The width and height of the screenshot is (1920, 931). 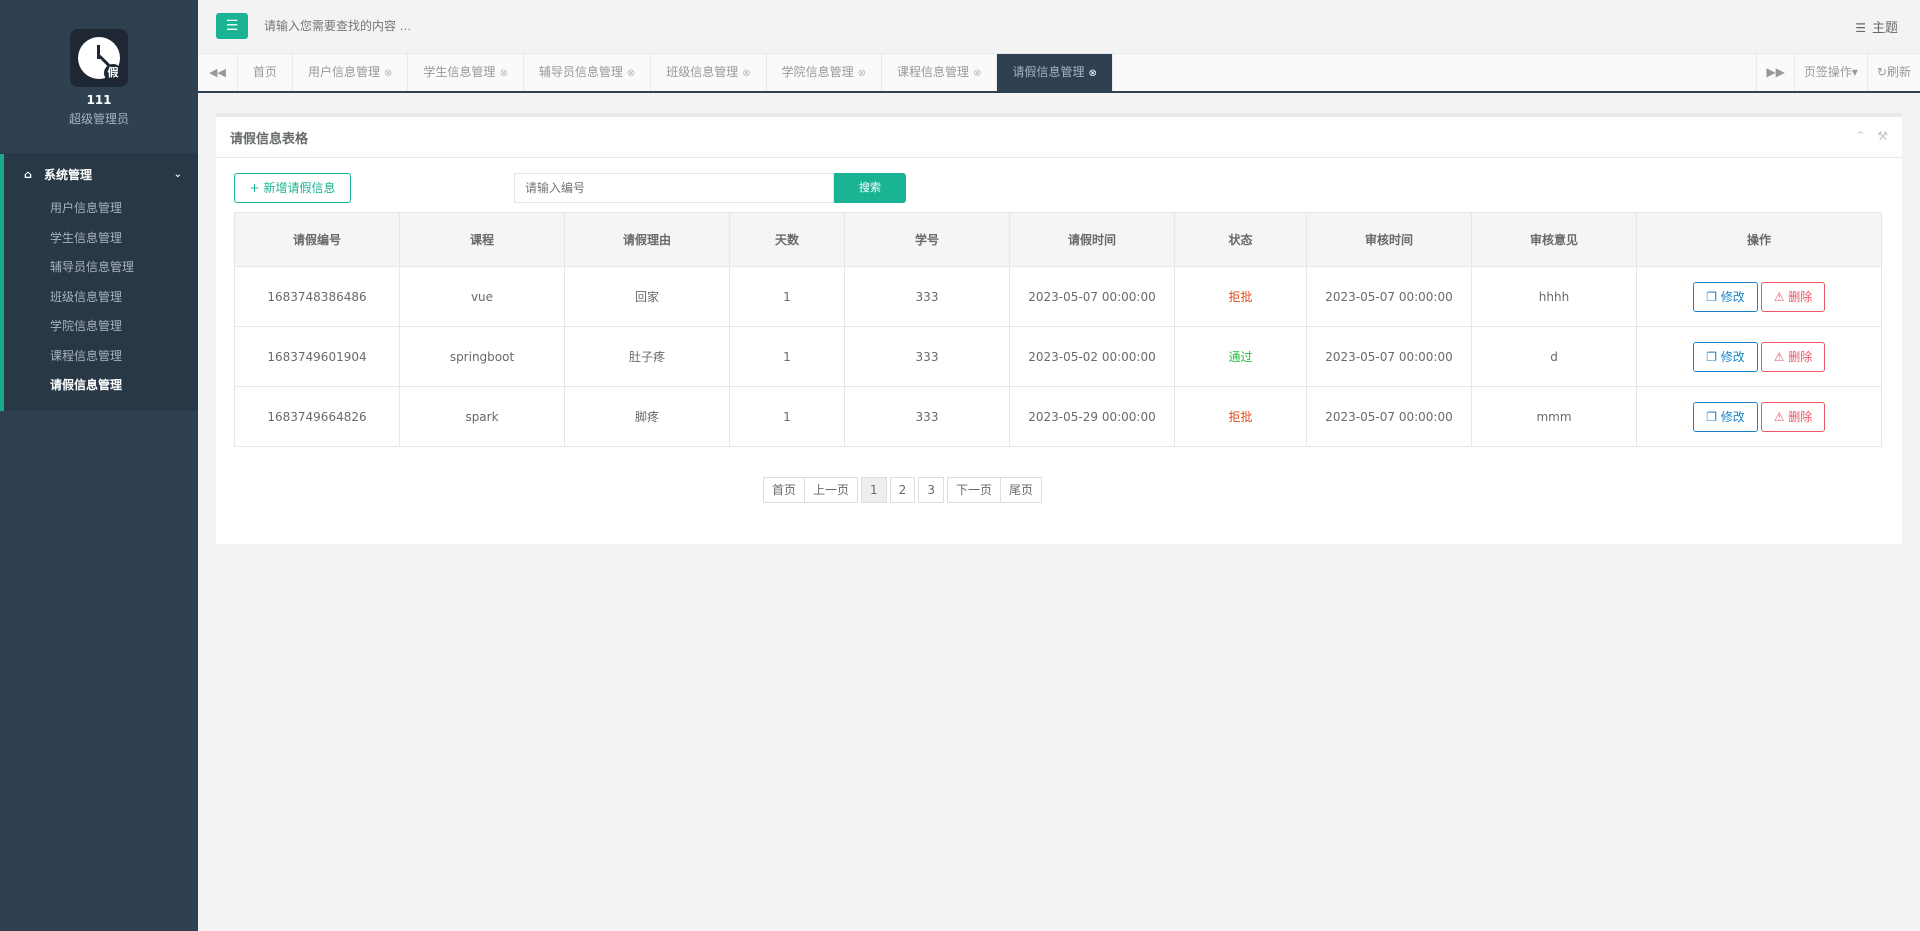 What do you see at coordinates (99, 100) in the screenshot?
I see `user-name: 111` at bounding box center [99, 100].